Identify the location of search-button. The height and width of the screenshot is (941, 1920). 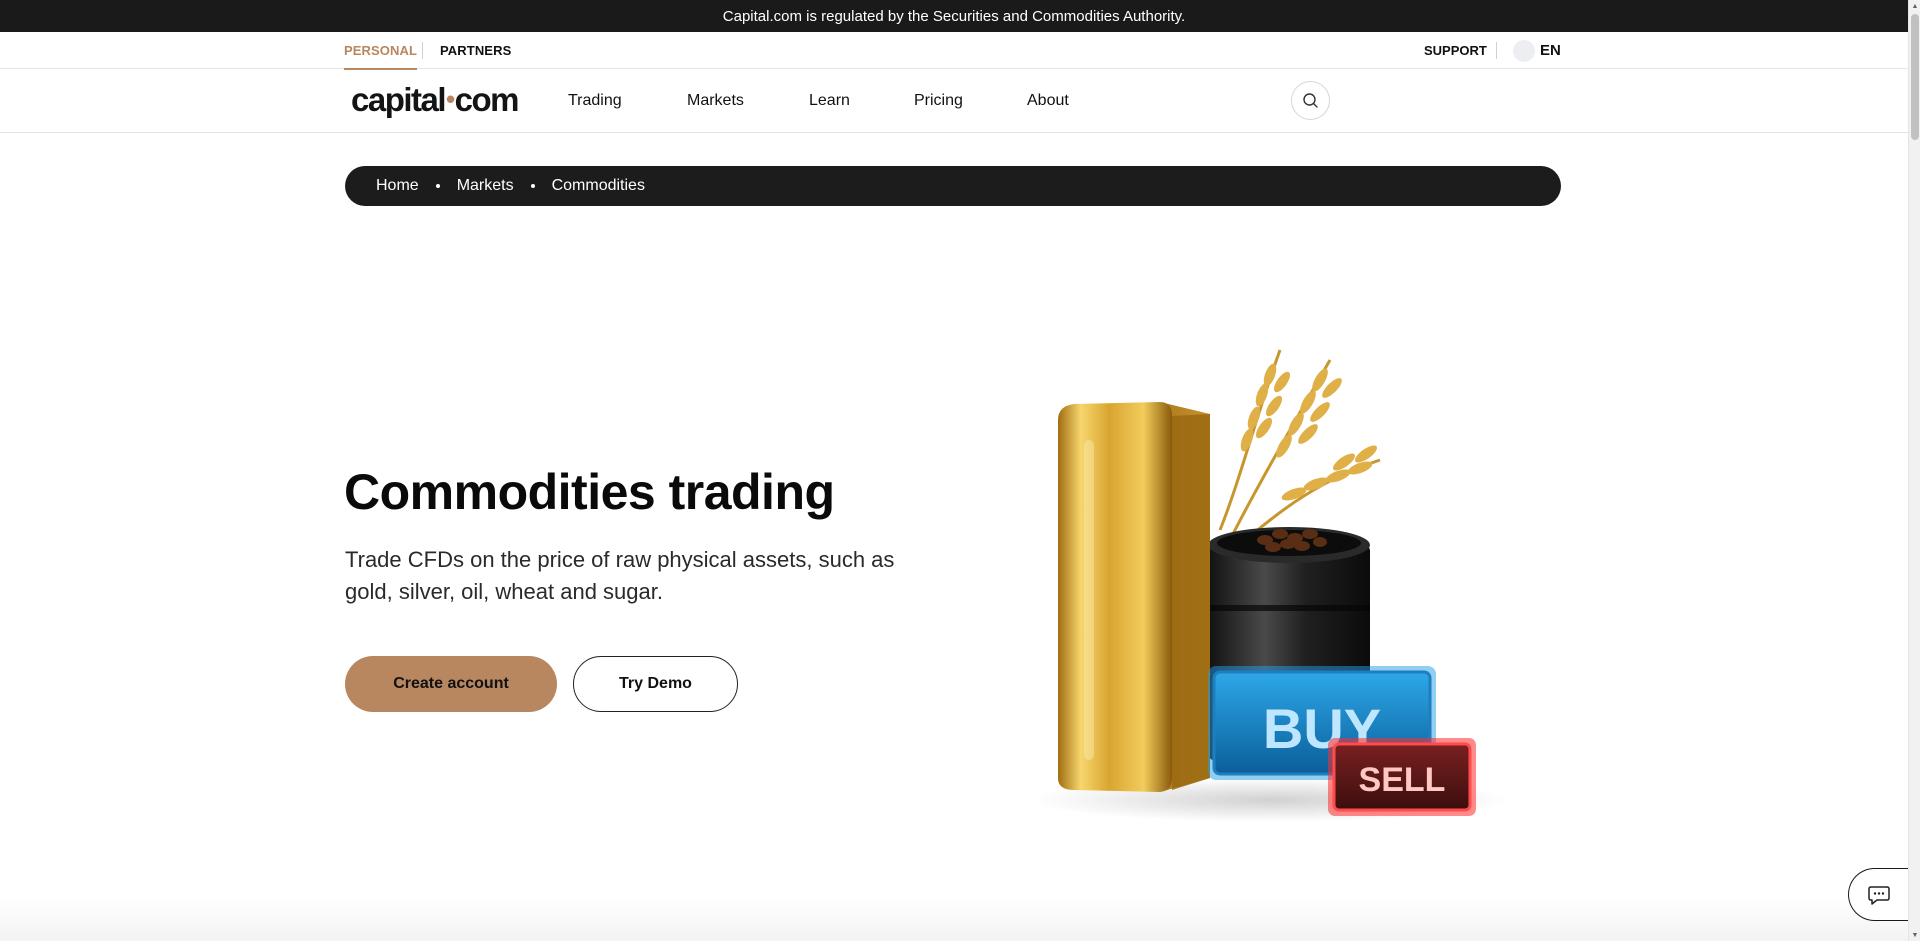
(1310, 100).